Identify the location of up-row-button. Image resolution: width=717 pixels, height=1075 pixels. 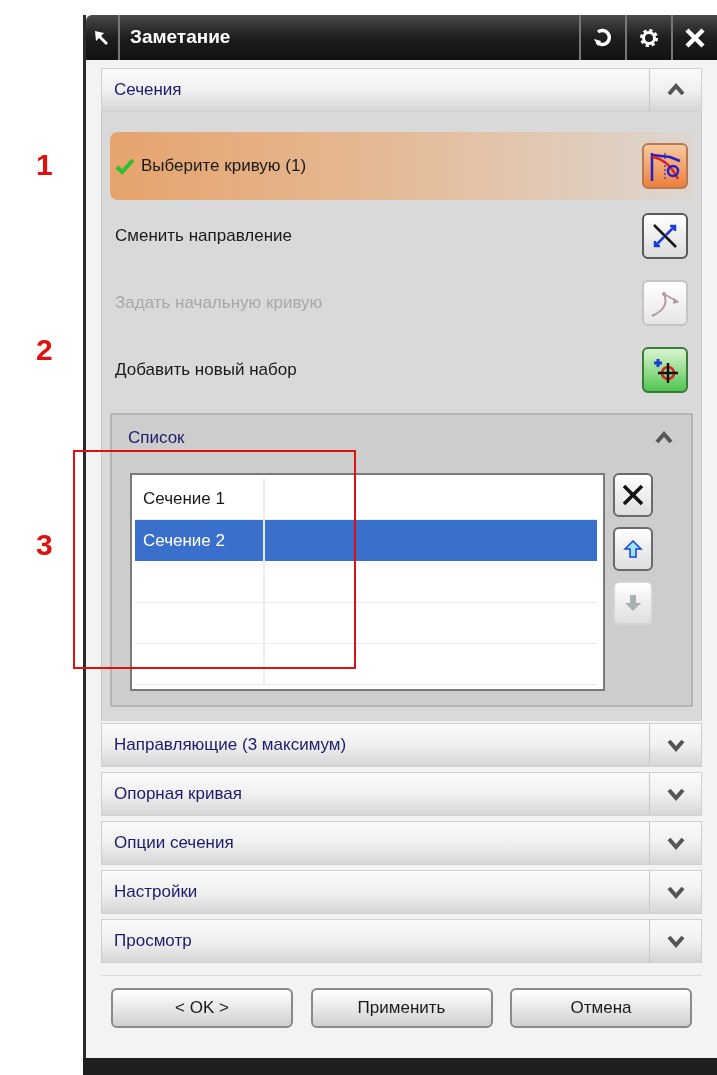
(633, 549).